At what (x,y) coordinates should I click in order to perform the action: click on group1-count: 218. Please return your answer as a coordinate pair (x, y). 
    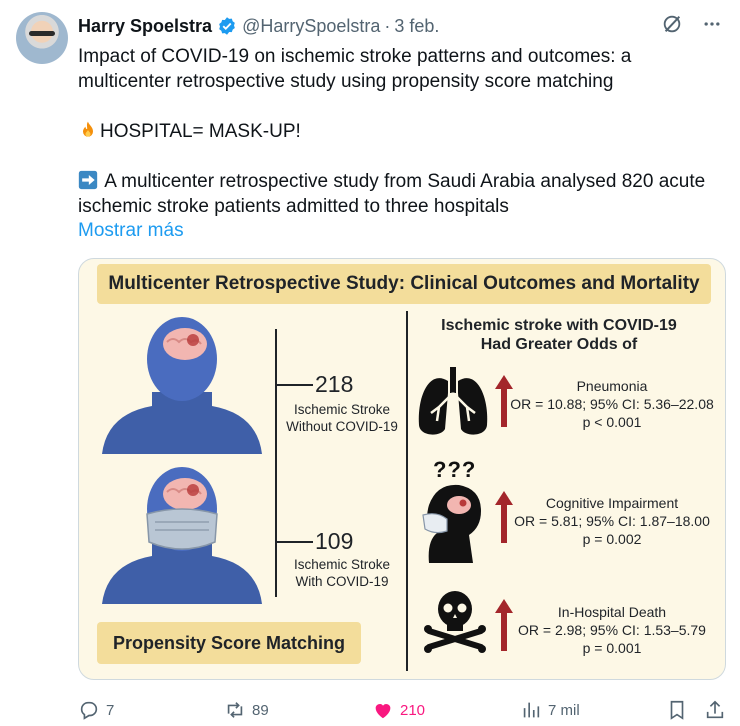
    Looking at the image, I should click on (334, 384).